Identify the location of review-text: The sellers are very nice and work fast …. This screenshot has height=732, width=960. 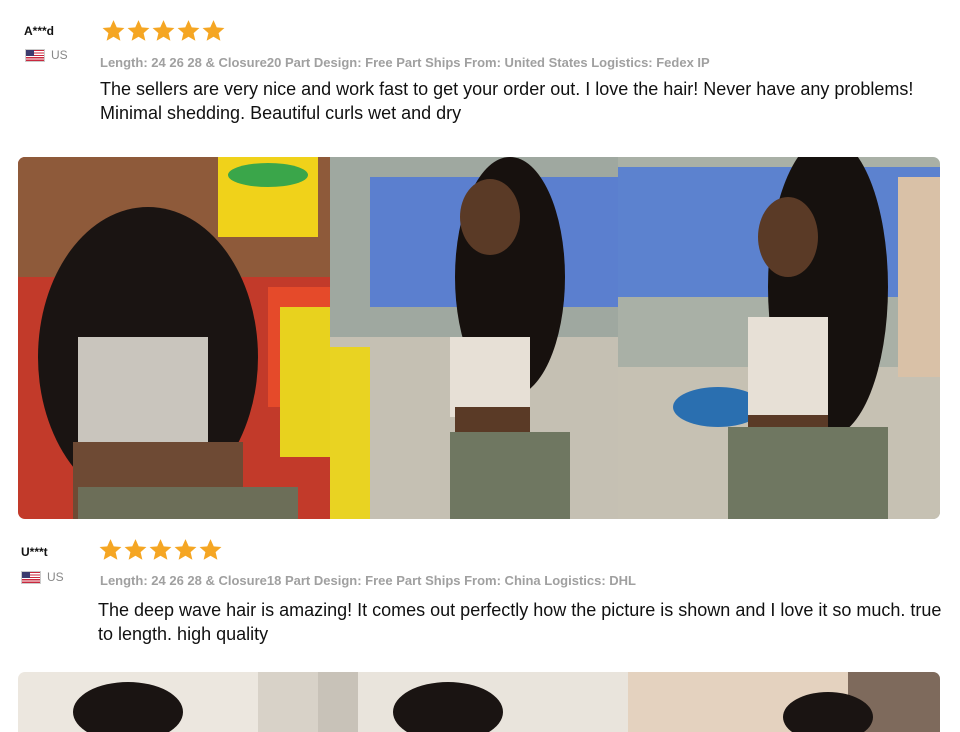
(507, 101).